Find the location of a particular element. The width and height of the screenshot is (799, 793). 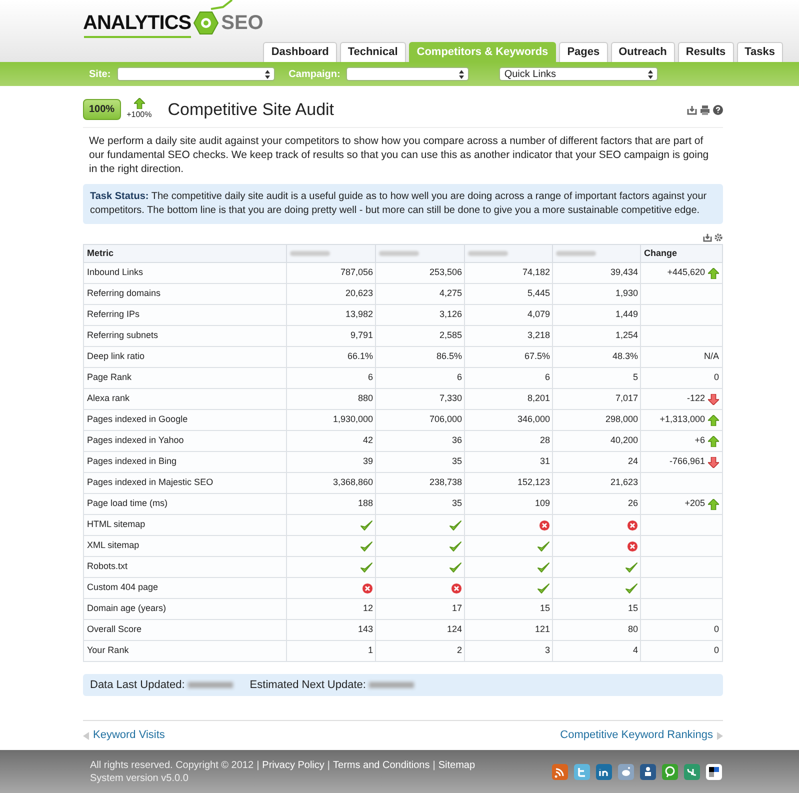

site-label: Site: is located at coordinates (100, 75).